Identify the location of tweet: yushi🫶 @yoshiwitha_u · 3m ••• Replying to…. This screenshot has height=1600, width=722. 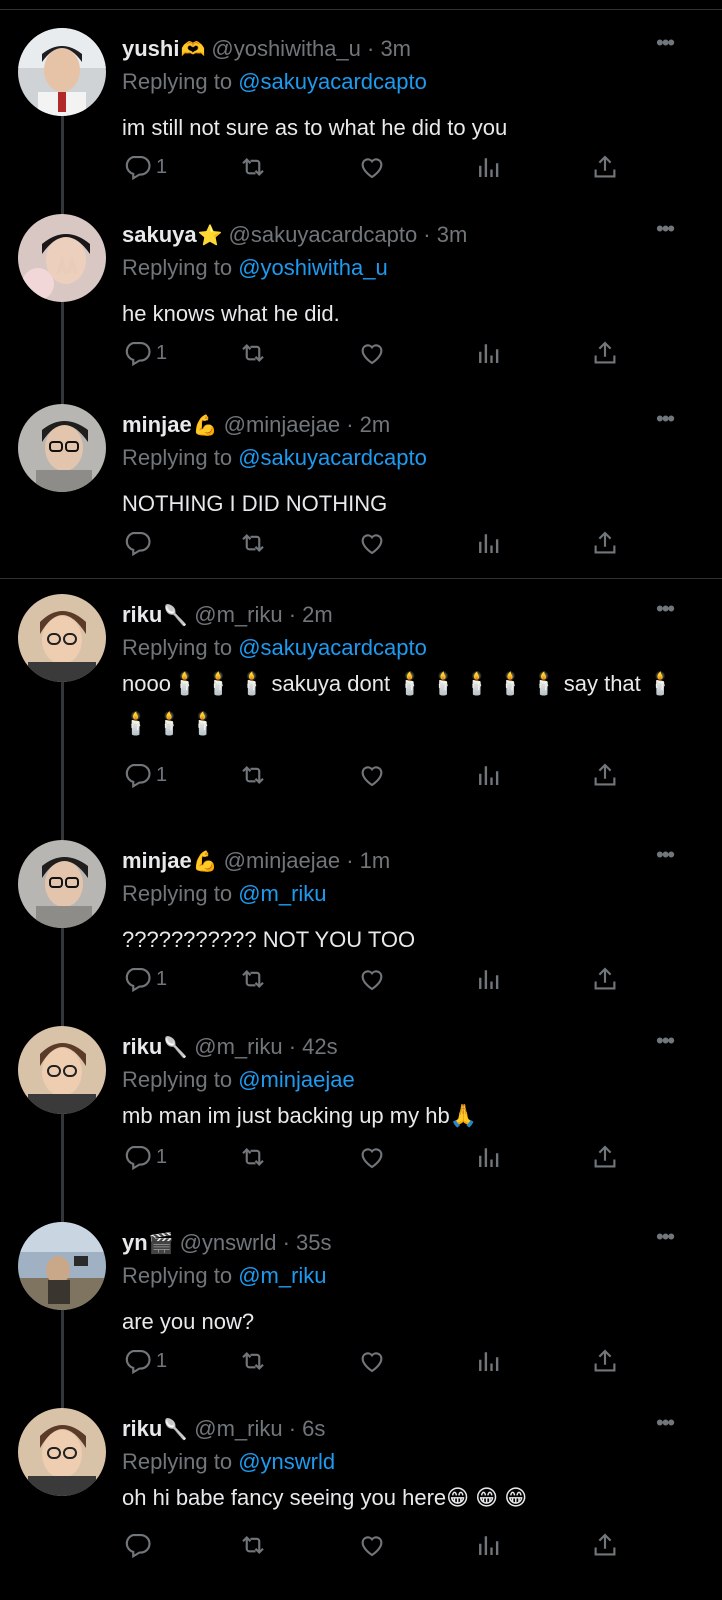
(361, 120).